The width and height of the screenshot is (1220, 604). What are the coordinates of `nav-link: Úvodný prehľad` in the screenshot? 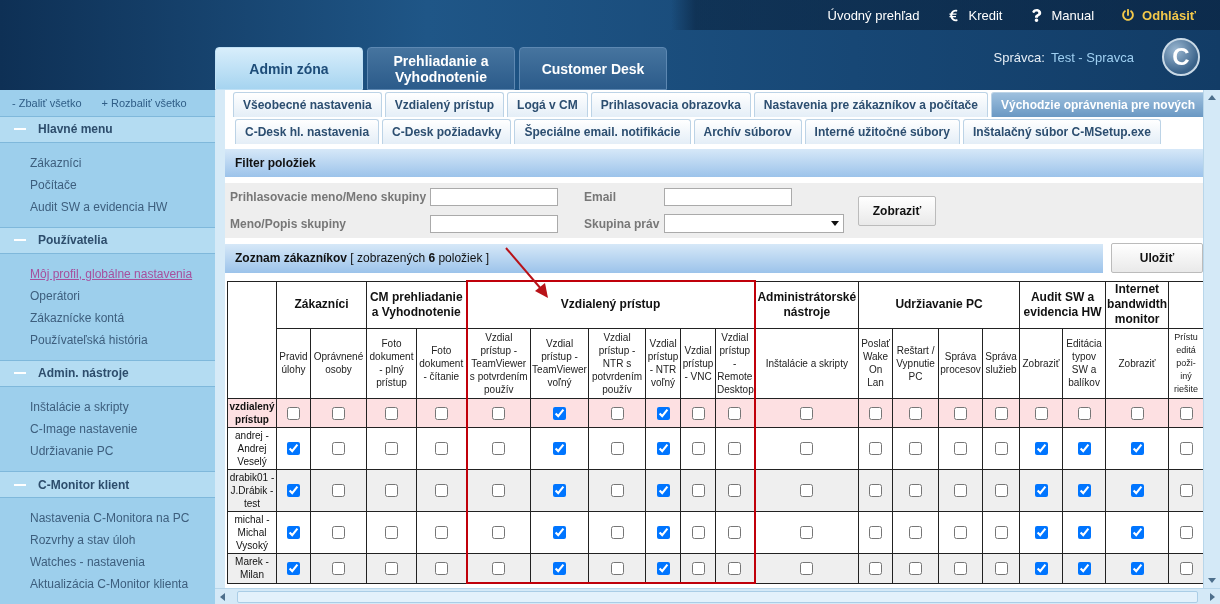 It's located at (873, 15).